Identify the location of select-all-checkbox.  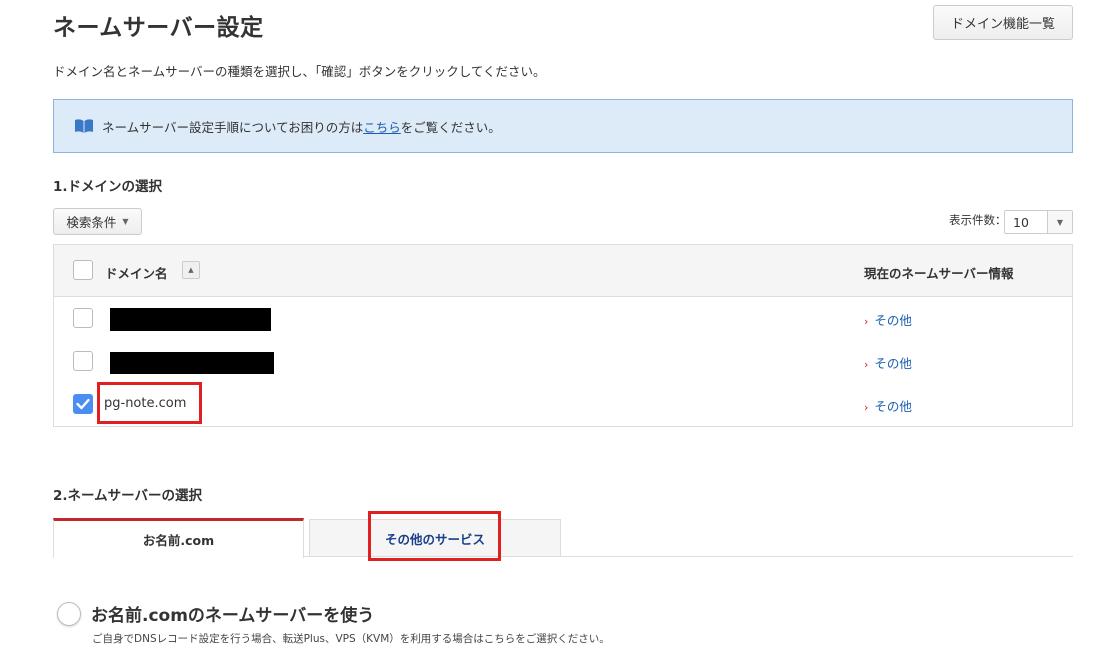
(83, 270).